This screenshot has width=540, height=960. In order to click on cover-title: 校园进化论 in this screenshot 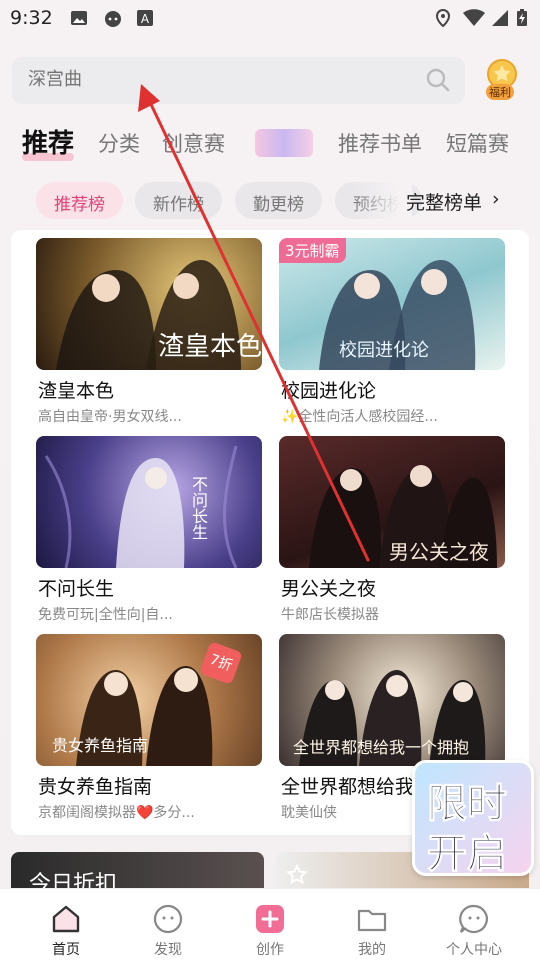, I will do `click(384, 350)`.